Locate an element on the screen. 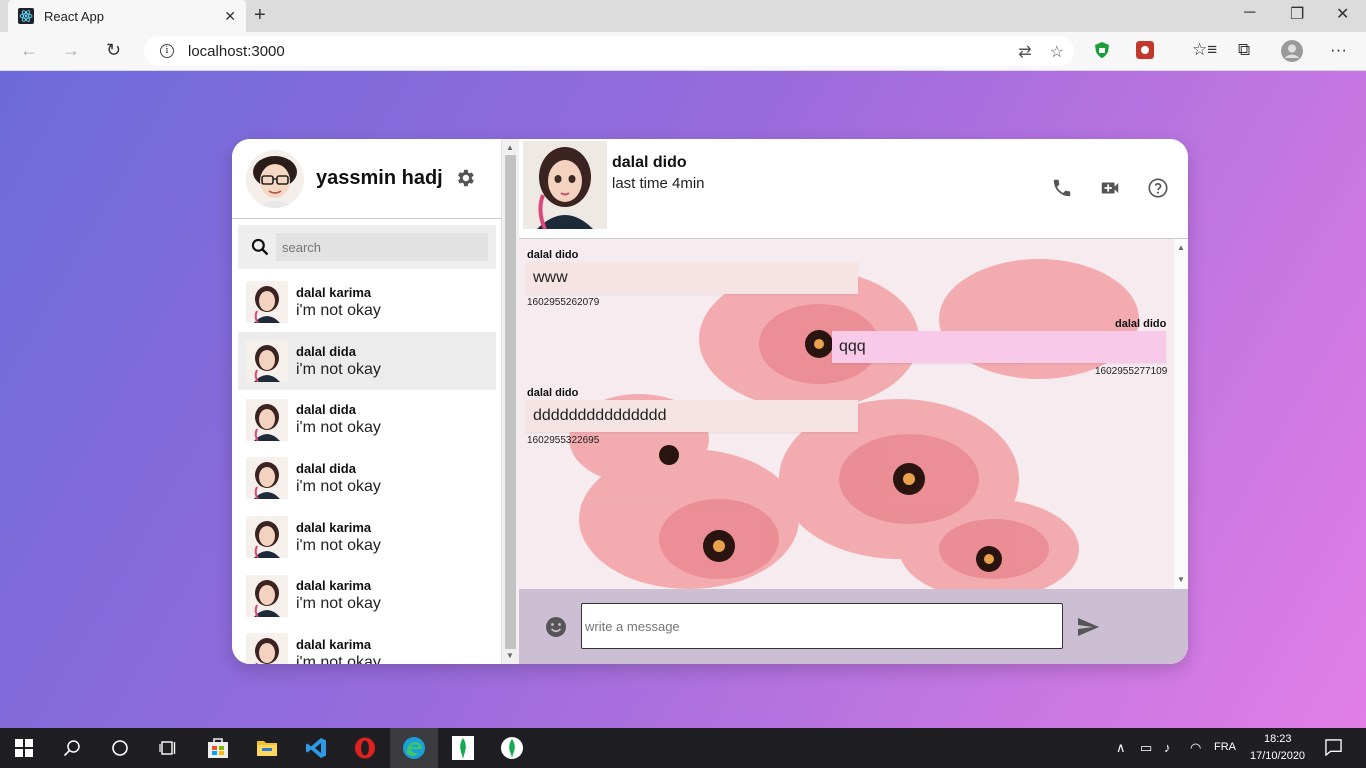 The image size is (1366, 768). store-icon is located at coordinates (218, 748).